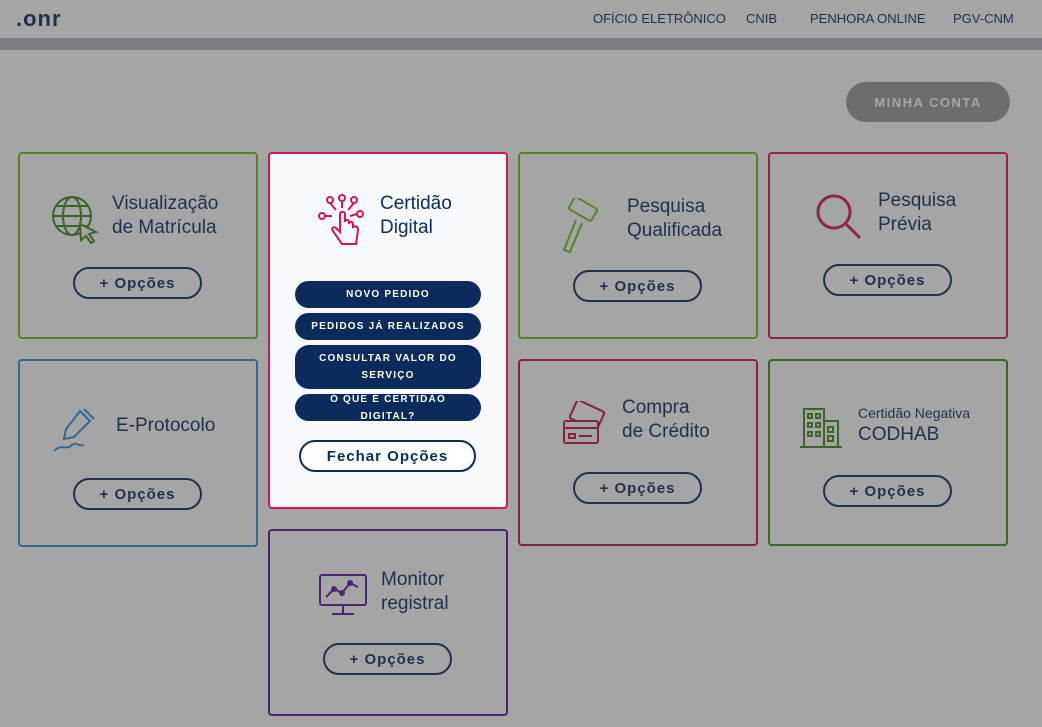 This screenshot has height=727, width=1042. I want to click on novo-pedido-button: NOVO PEDIDO, so click(388, 294).